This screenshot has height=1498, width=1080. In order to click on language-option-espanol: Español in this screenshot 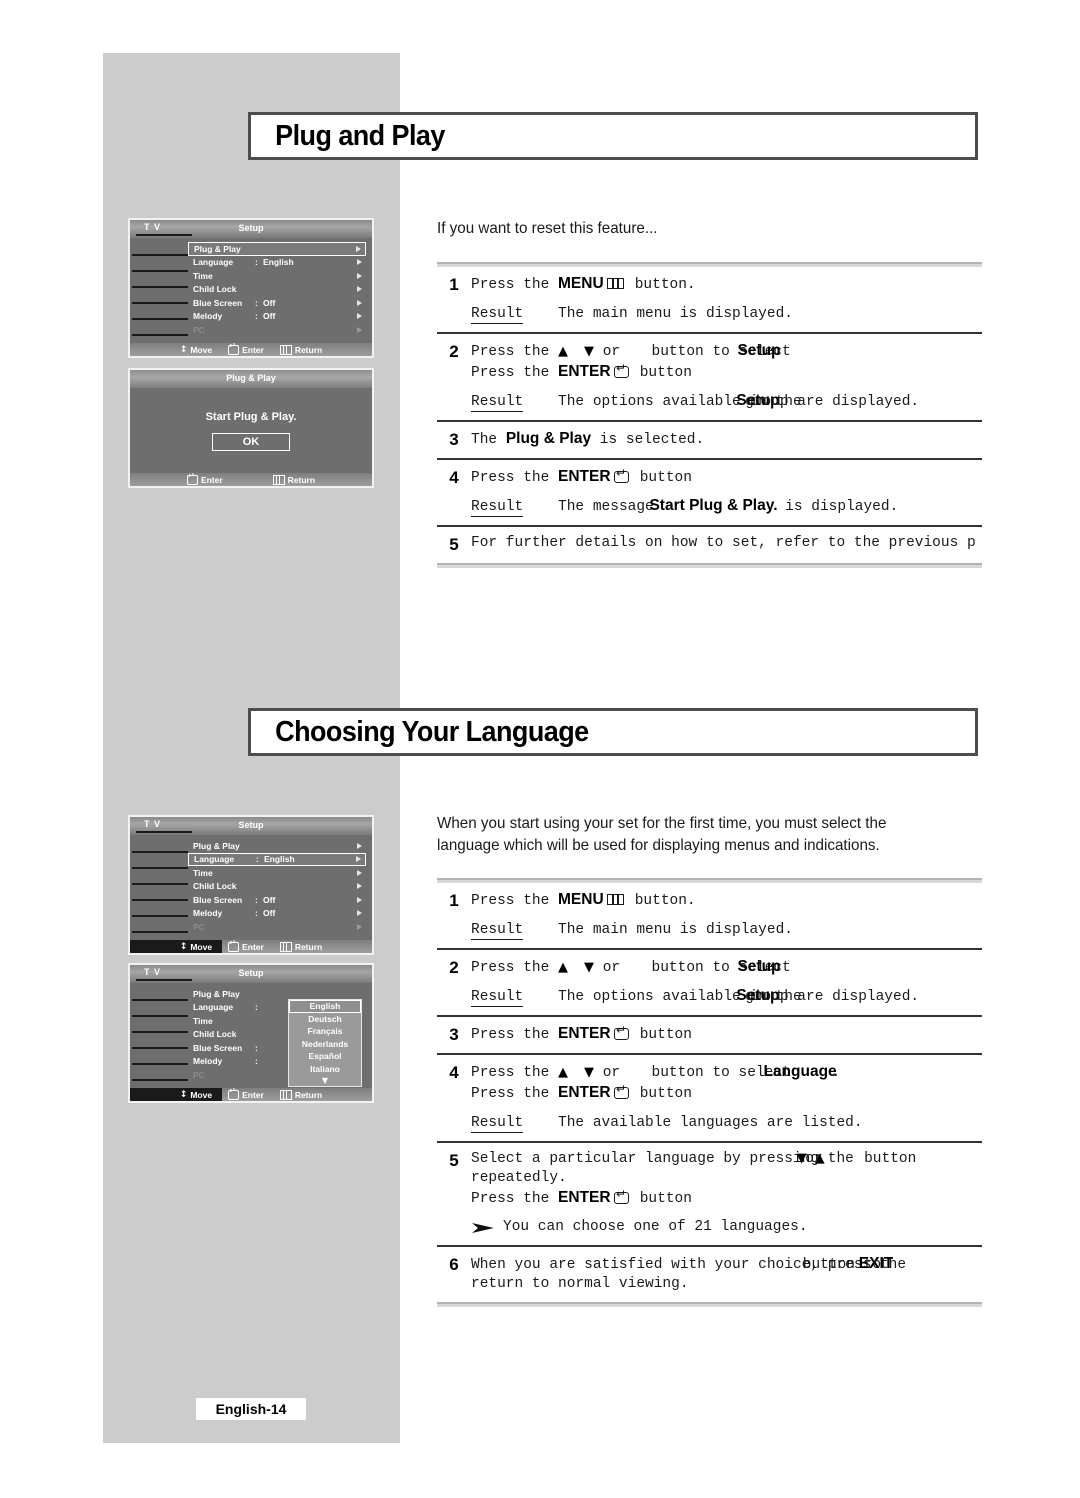, I will do `click(325, 1056)`.